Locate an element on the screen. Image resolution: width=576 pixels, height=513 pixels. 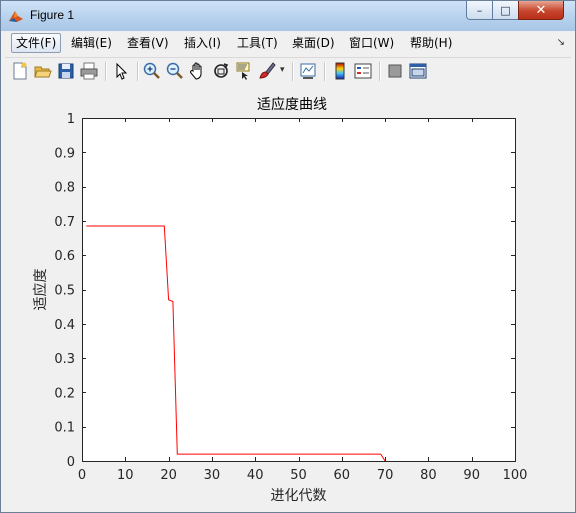
x-tick-label: 30 is located at coordinates (212, 475).